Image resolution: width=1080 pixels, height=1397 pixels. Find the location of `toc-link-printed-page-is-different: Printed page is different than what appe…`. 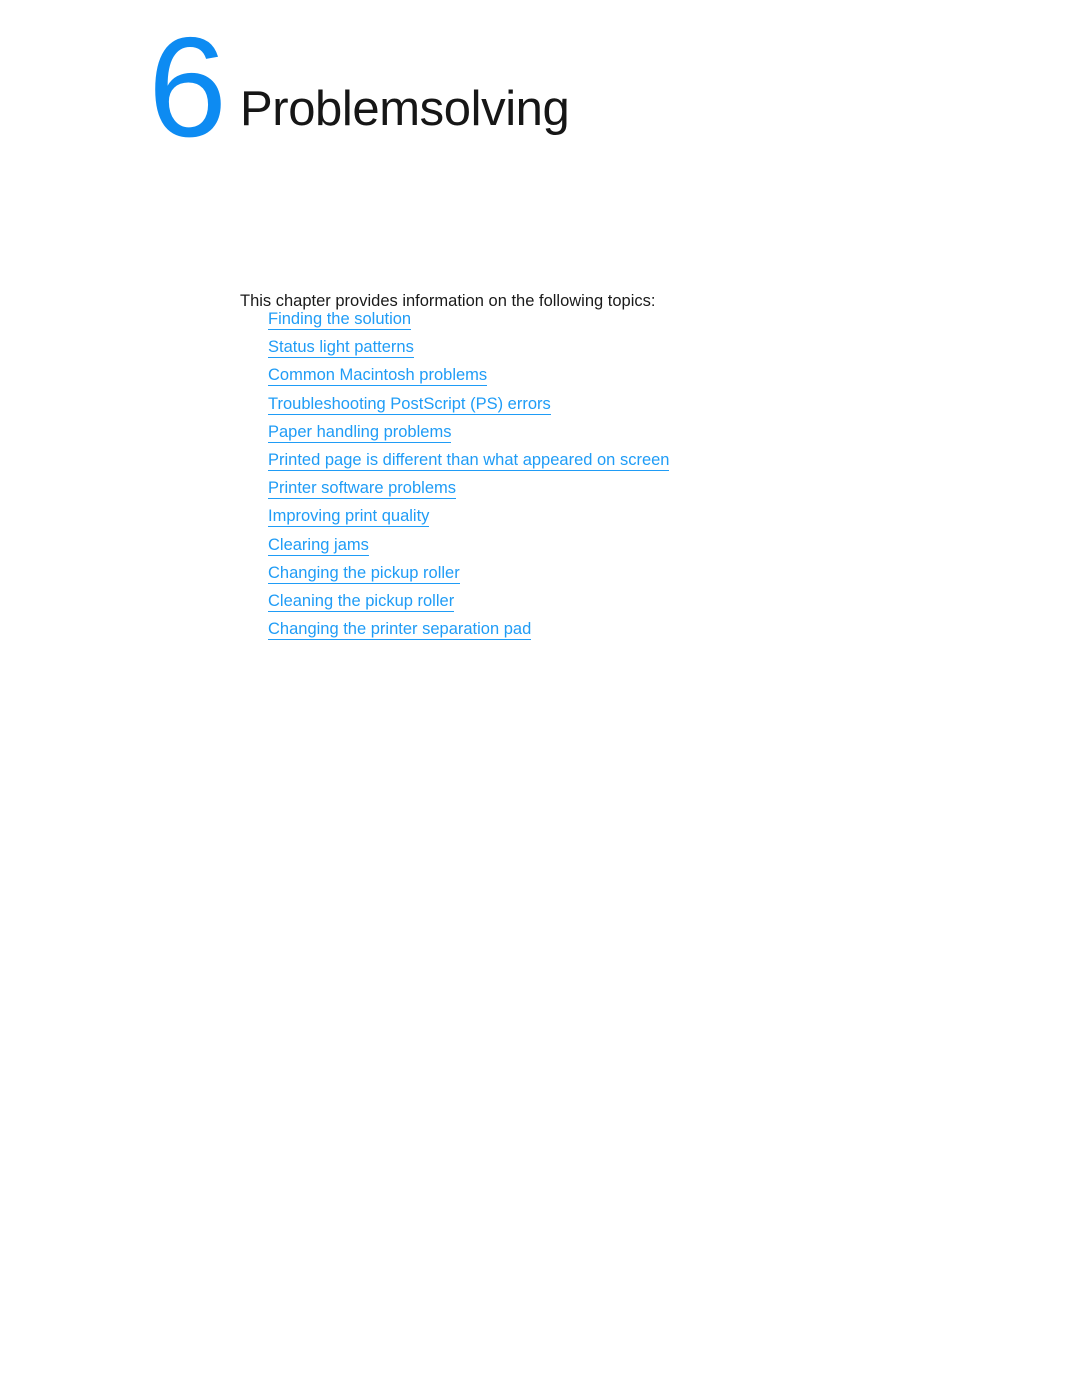

toc-link-printed-page-is-different: Printed page is different than what appe… is located at coordinates (469, 460).